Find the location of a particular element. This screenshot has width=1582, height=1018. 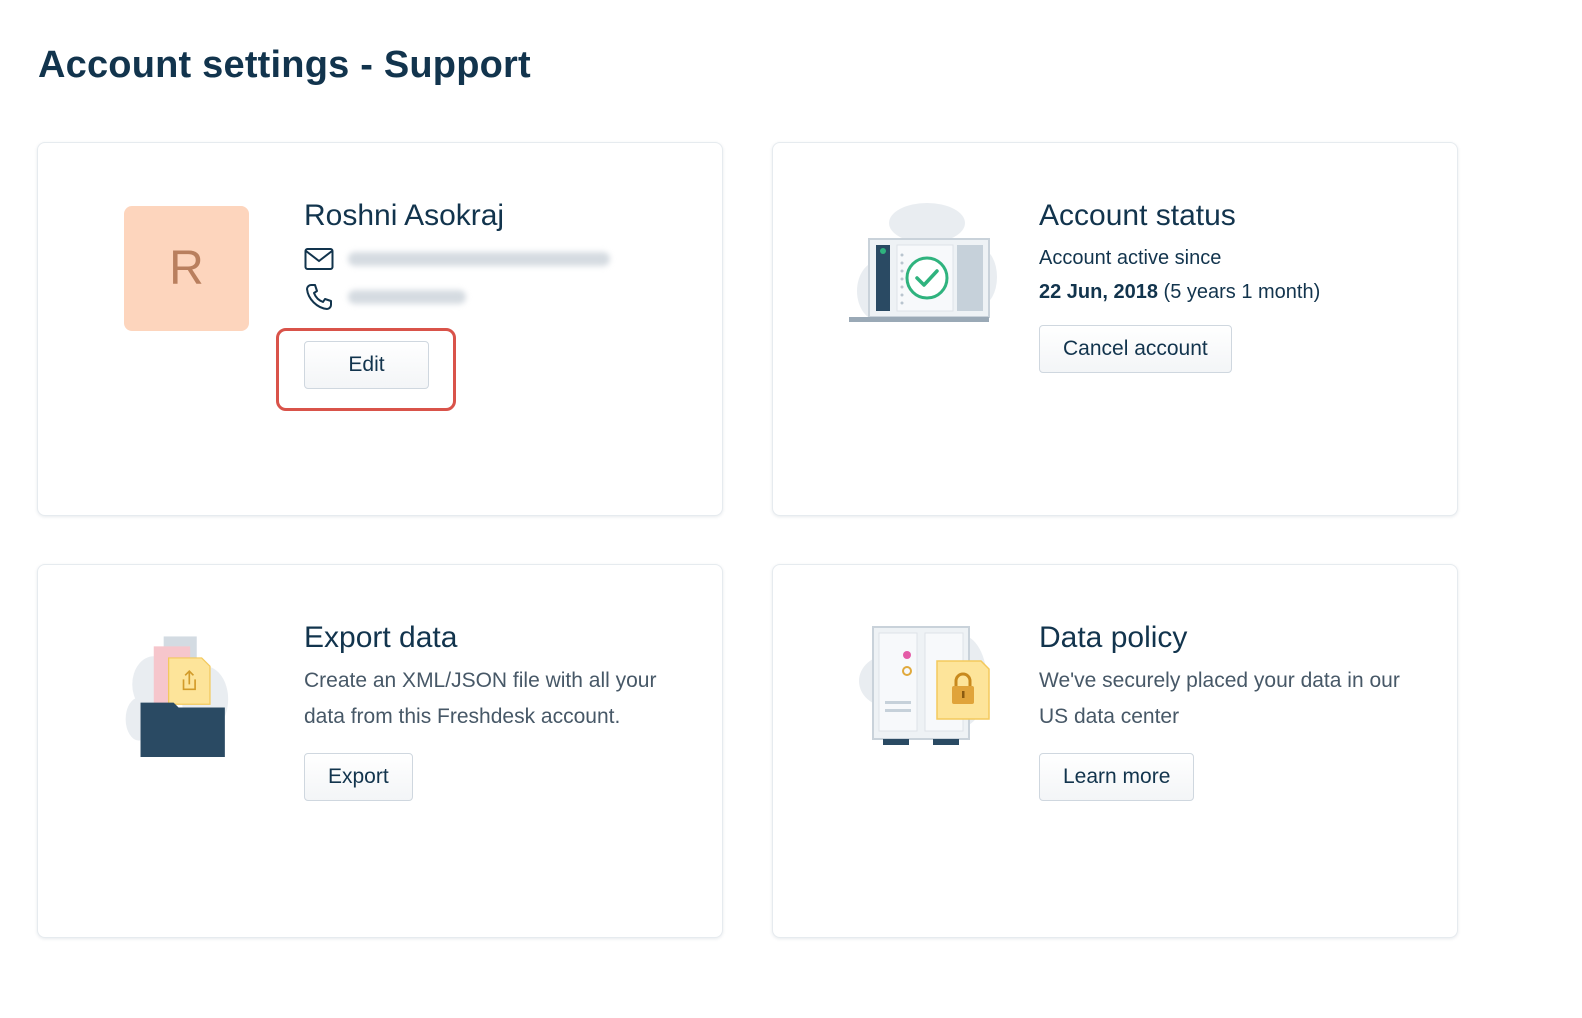

profile-name: Roshni Asokraj is located at coordinates (404, 215).